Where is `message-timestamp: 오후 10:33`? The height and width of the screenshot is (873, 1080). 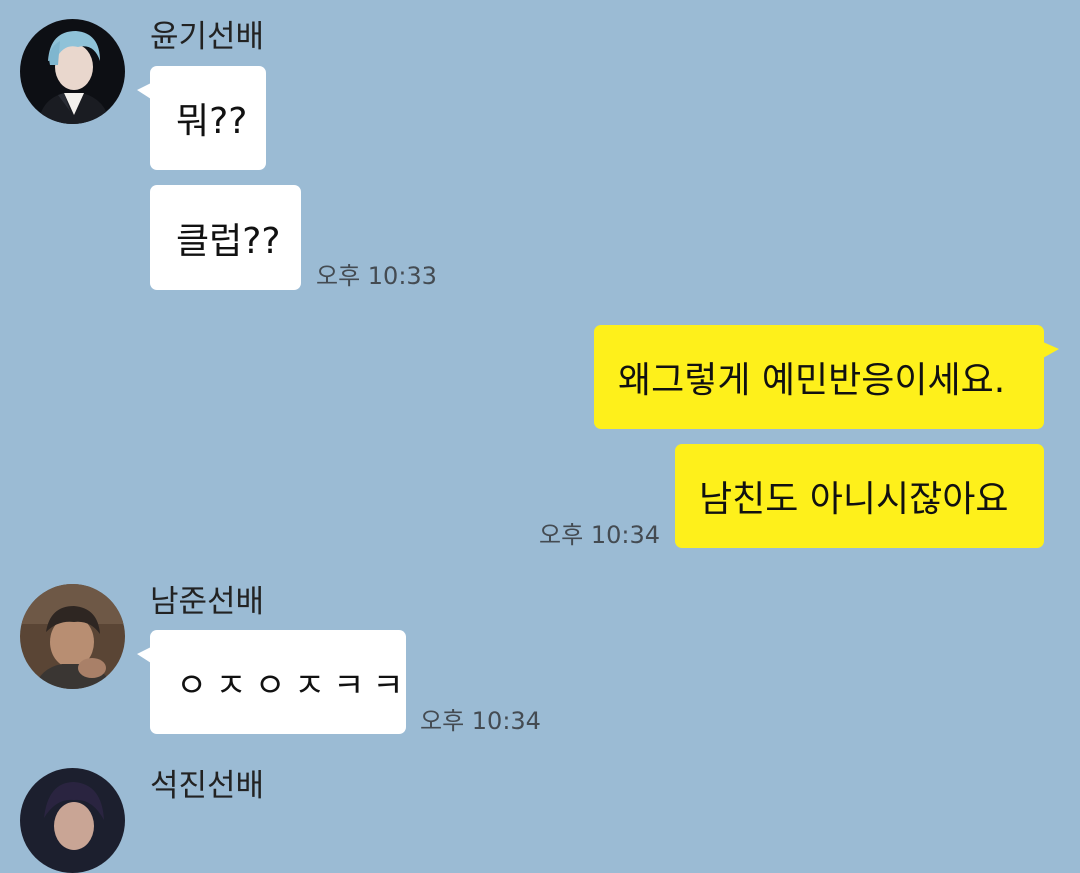
message-timestamp: 오후 10:33 is located at coordinates (376, 276).